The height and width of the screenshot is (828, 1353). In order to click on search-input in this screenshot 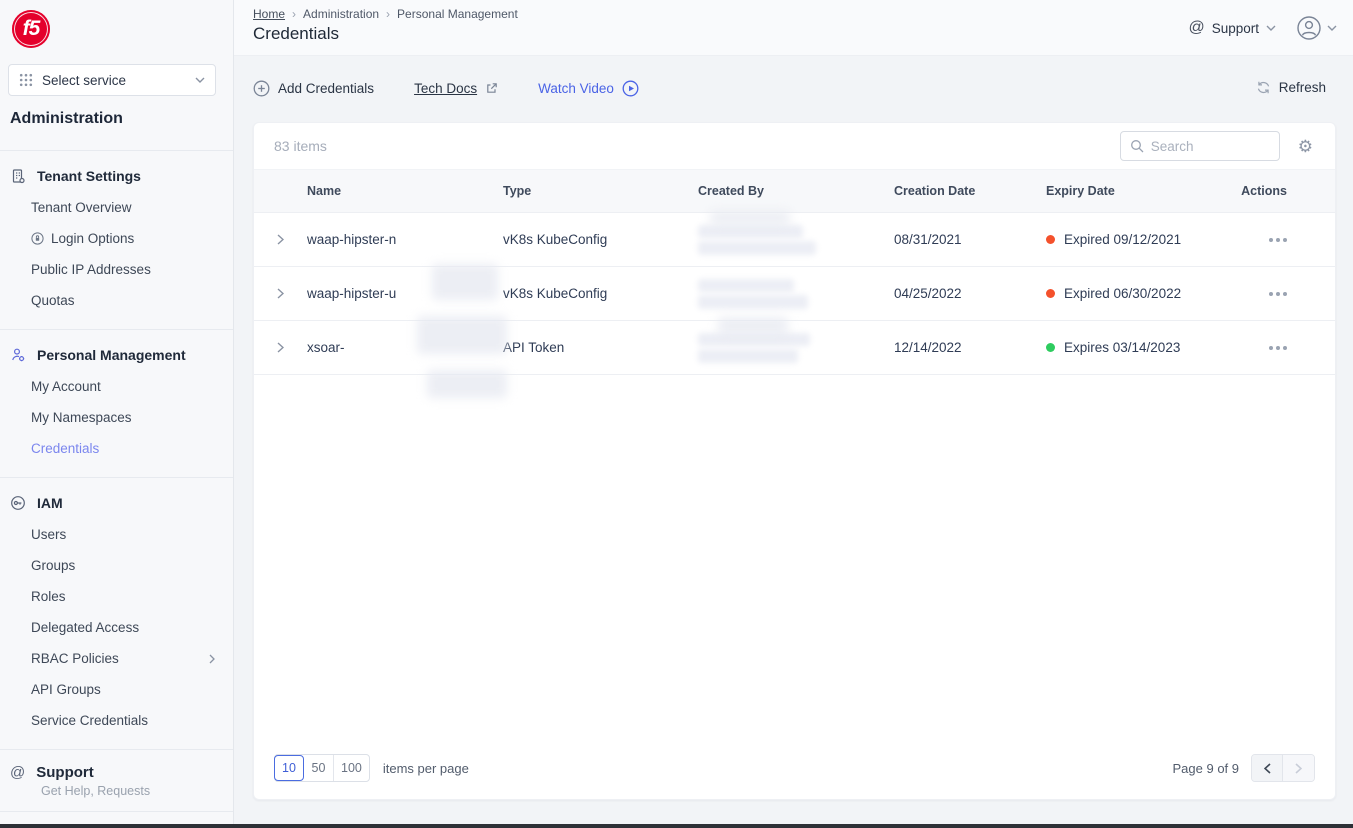, I will do `click(1205, 146)`.